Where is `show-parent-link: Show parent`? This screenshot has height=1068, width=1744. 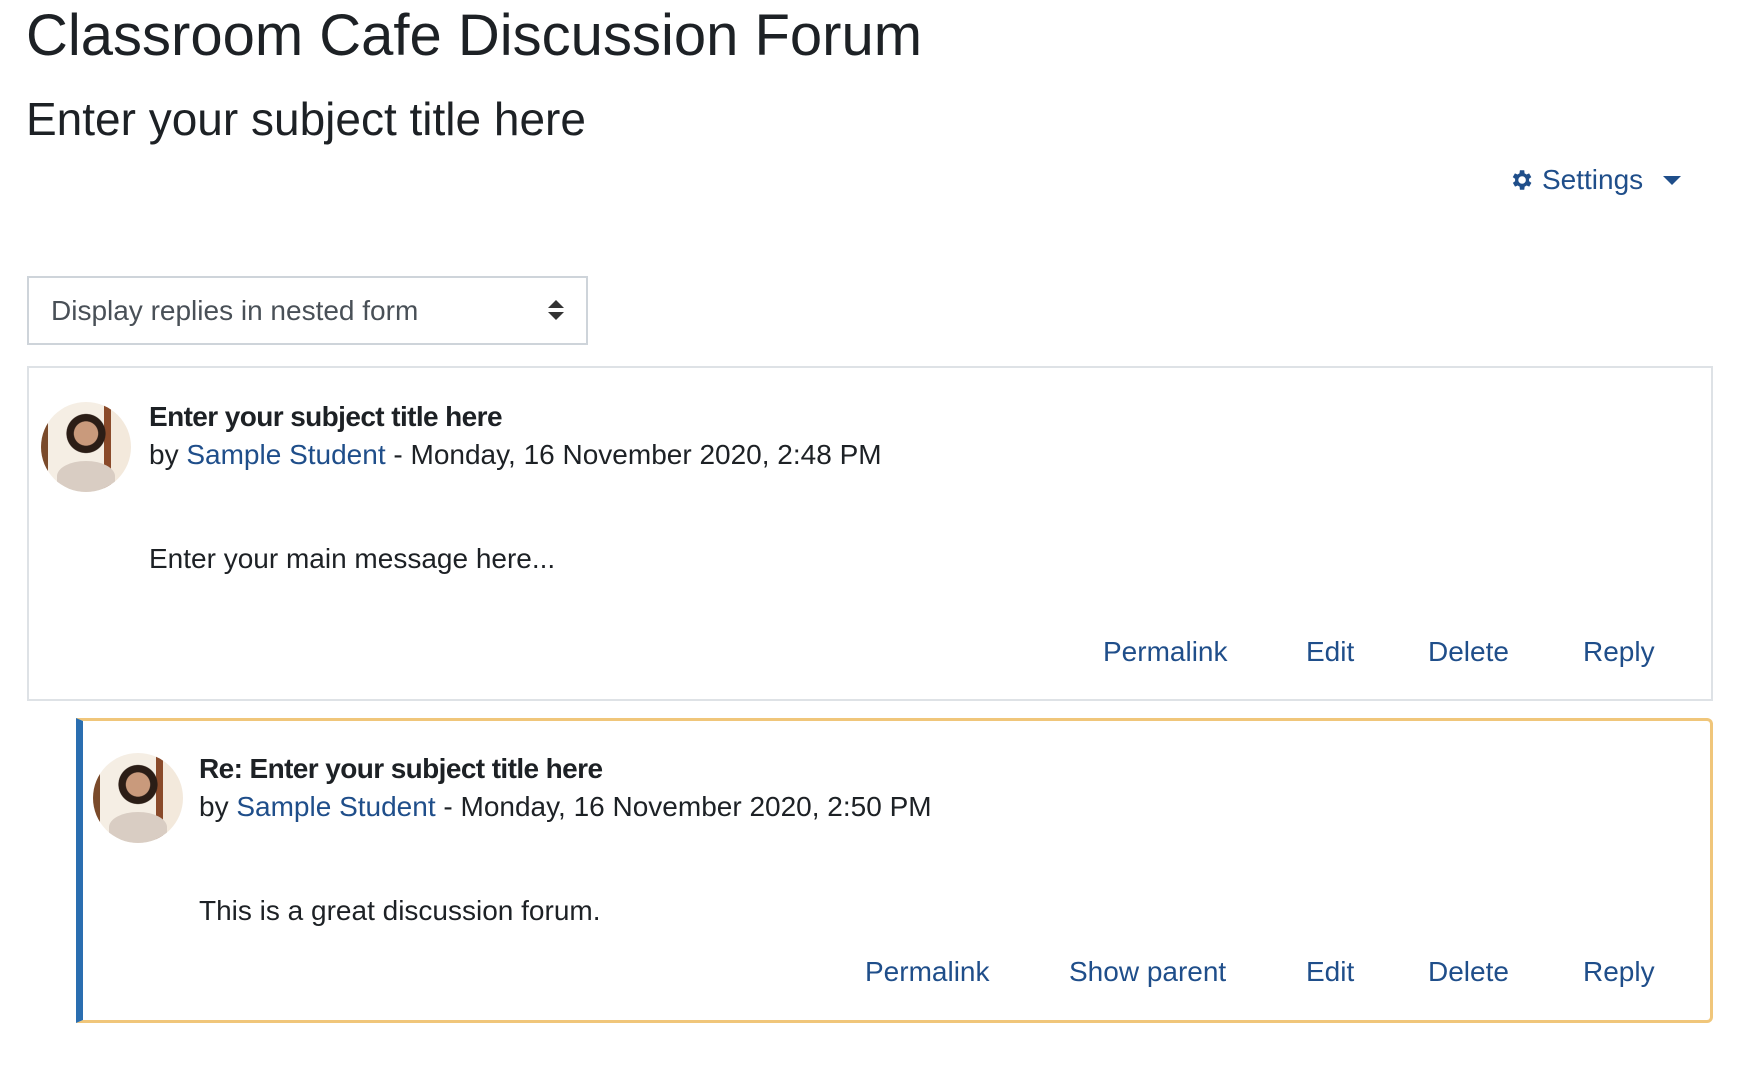 show-parent-link: Show parent is located at coordinates (1147, 972).